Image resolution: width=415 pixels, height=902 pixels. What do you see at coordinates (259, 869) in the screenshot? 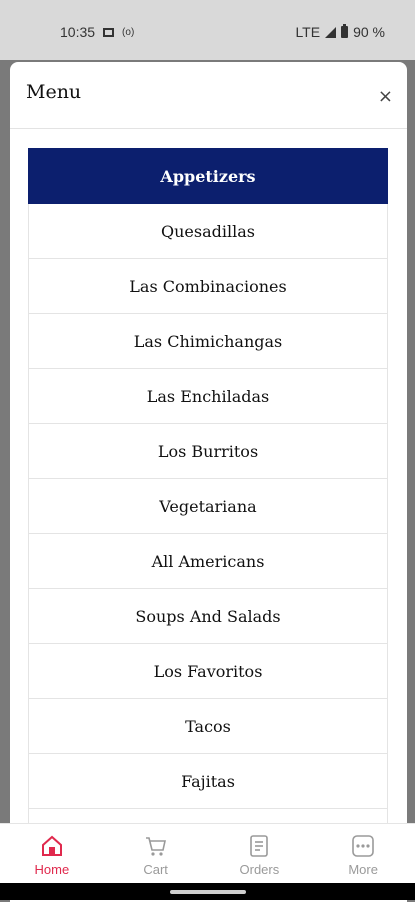
I see `nav-orders-label: Orders` at bounding box center [259, 869].